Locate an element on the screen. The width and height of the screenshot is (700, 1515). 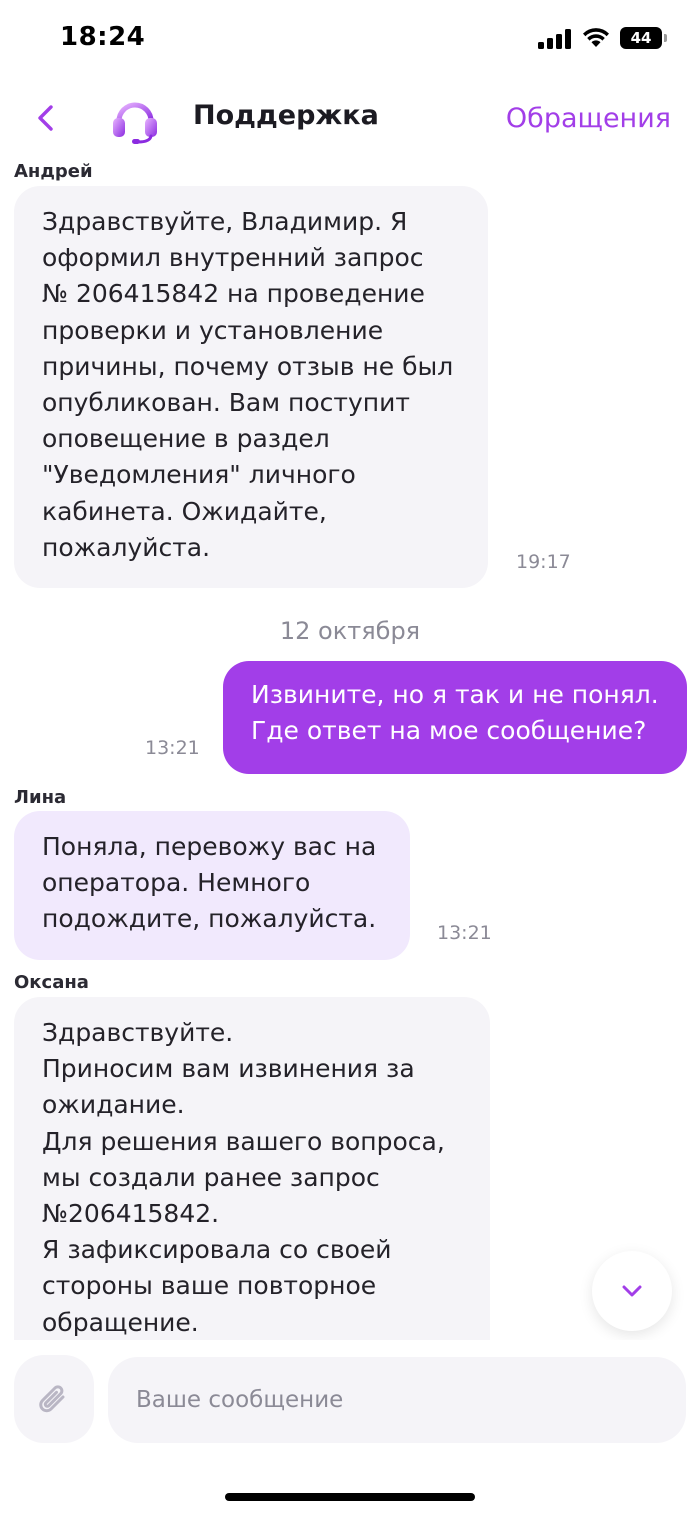
chevron-down-icon is located at coordinates (632, 1291).